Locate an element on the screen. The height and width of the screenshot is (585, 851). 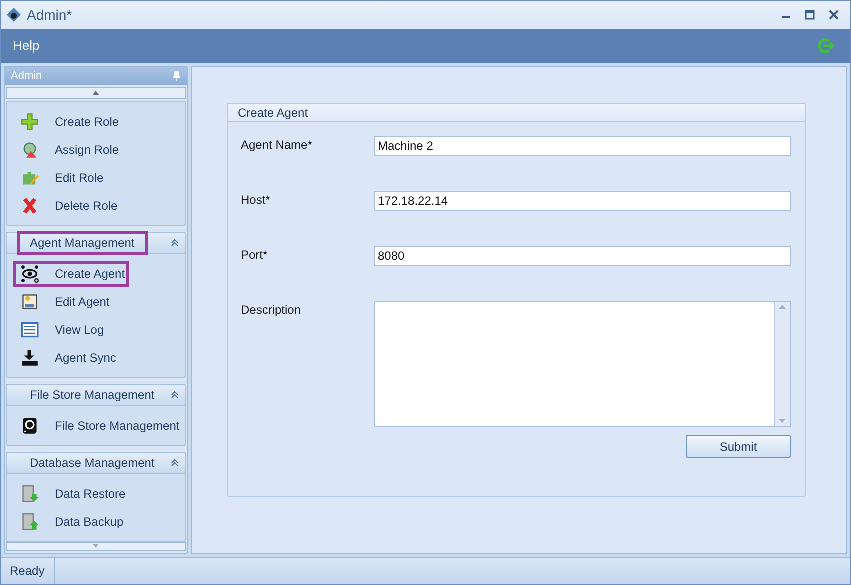
plus-icon is located at coordinates (30, 121).